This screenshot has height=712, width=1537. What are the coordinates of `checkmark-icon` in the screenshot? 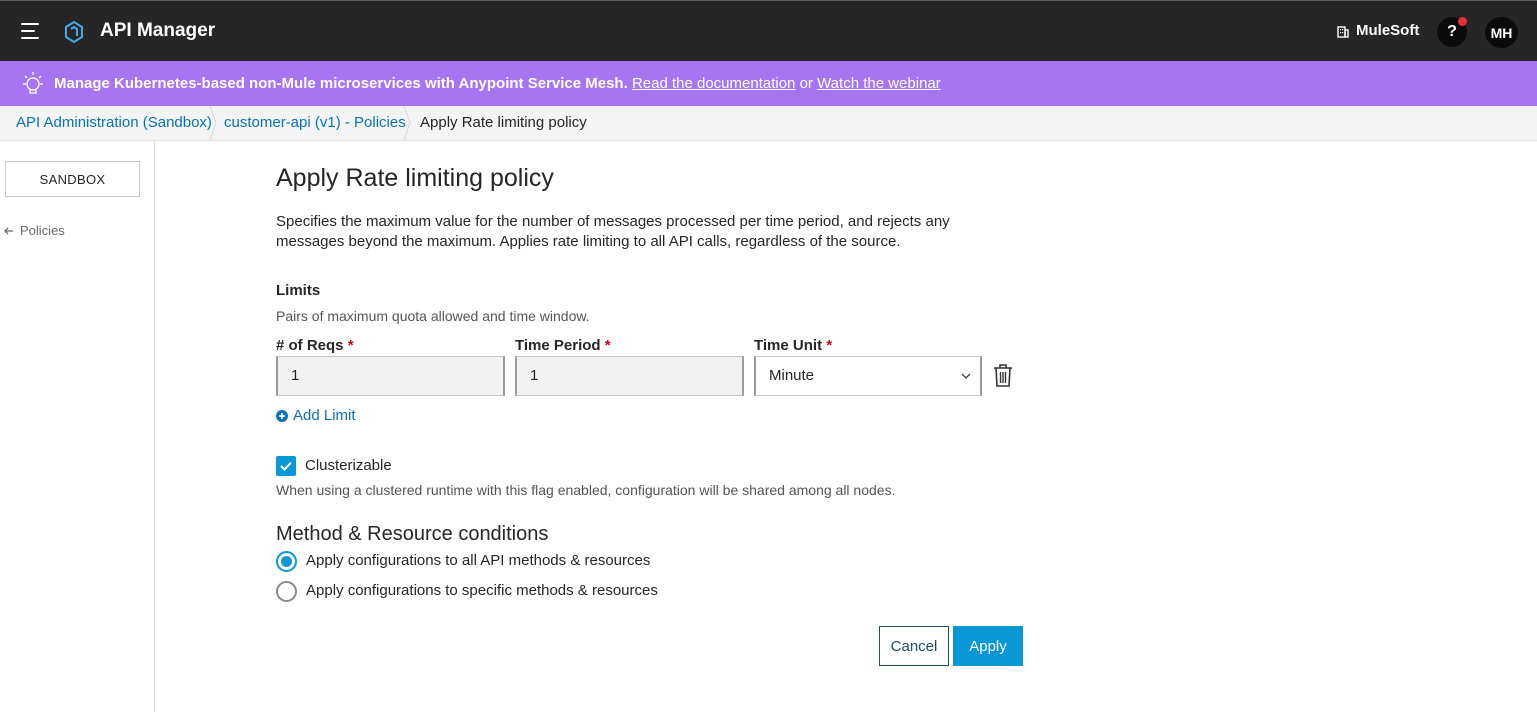 It's located at (286, 466).